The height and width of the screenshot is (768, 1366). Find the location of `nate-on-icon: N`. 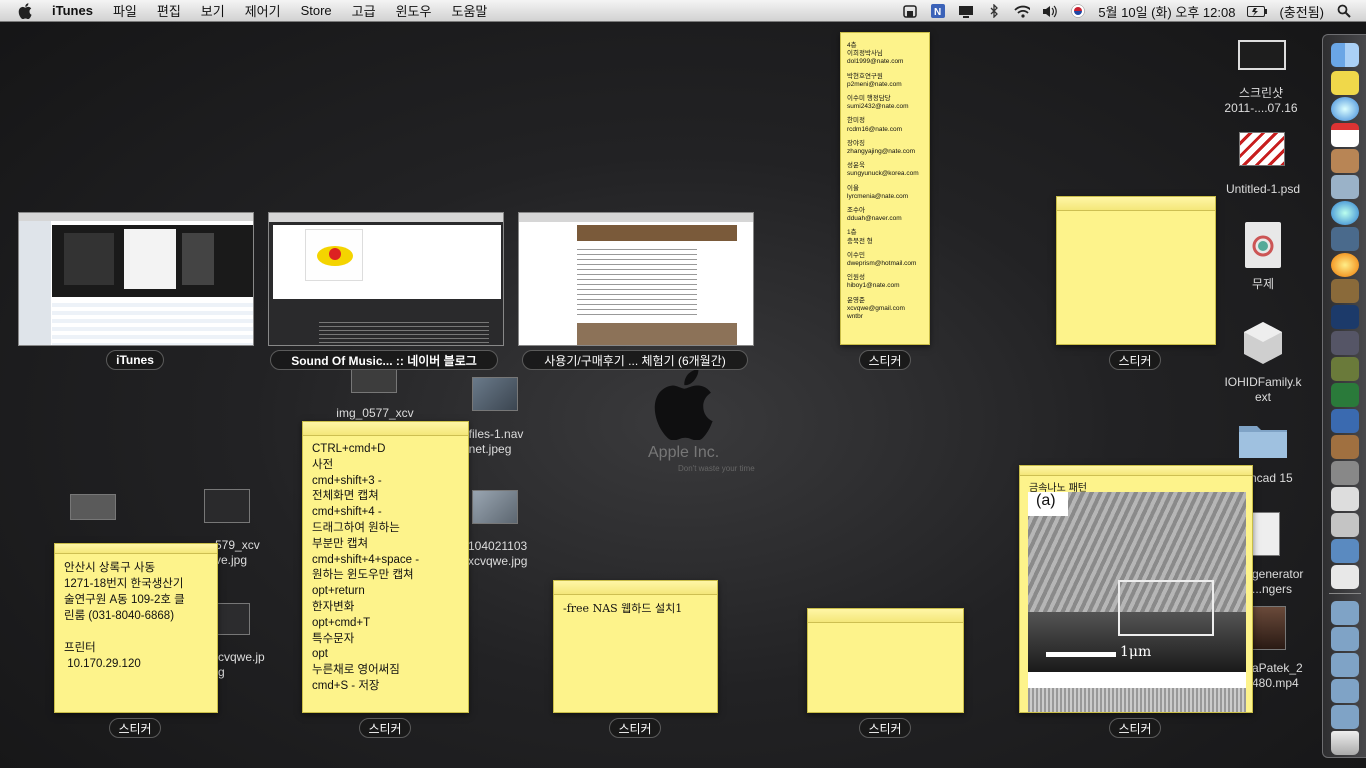

nate-on-icon: N is located at coordinates (938, 11).